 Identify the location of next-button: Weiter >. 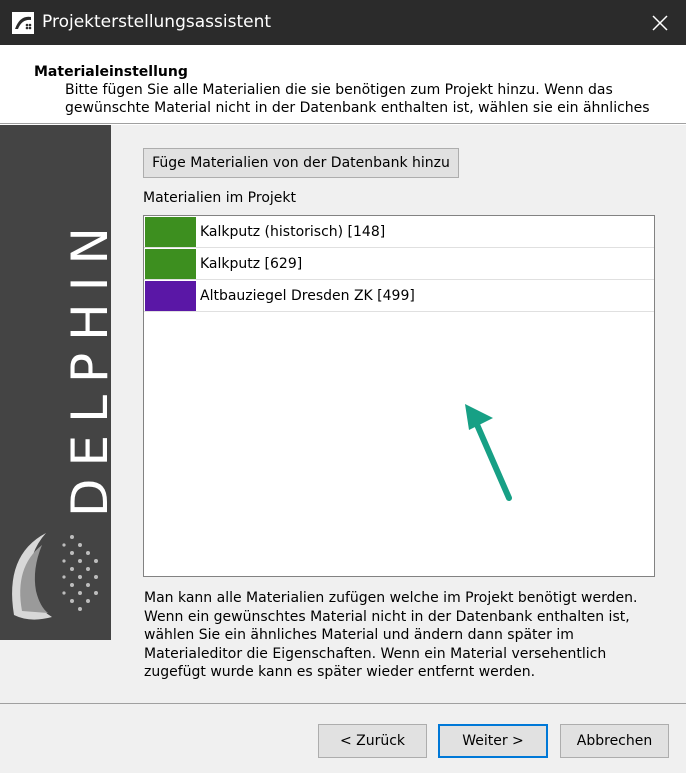
(493, 741).